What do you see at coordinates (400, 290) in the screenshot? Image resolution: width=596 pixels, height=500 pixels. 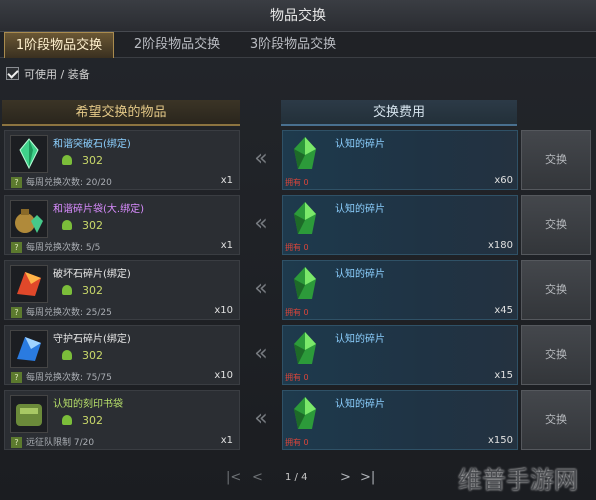 I see `cost-card: 认知的碎片 拥有 0 x45` at bounding box center [400, 290].